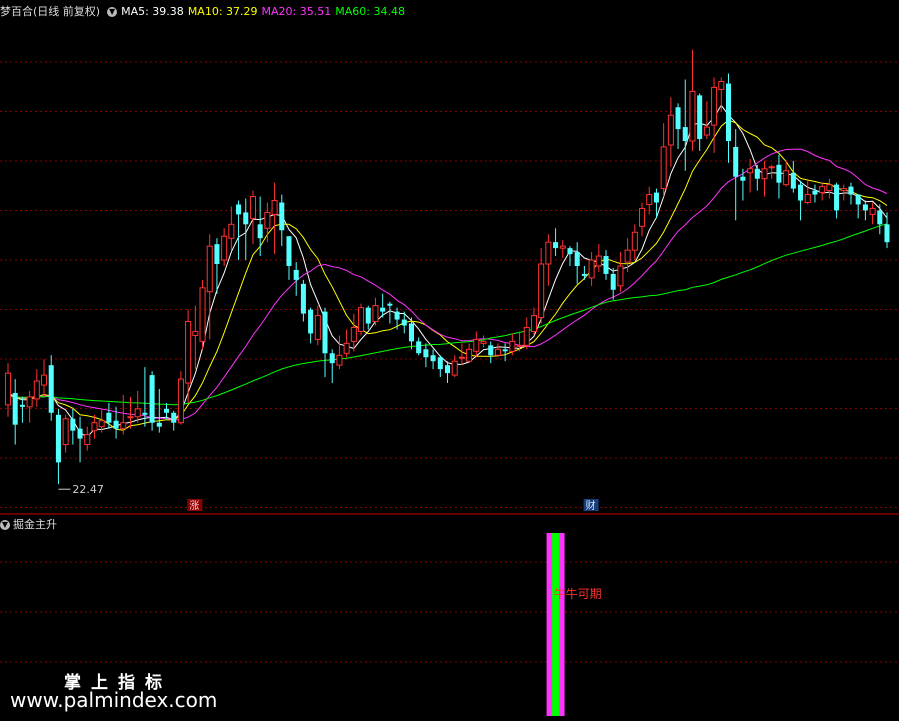  What do you see at coordinates (112, 12) in the screenshot?
I see `settings-circle-icon: ▼` at bounding box center [112, 12].